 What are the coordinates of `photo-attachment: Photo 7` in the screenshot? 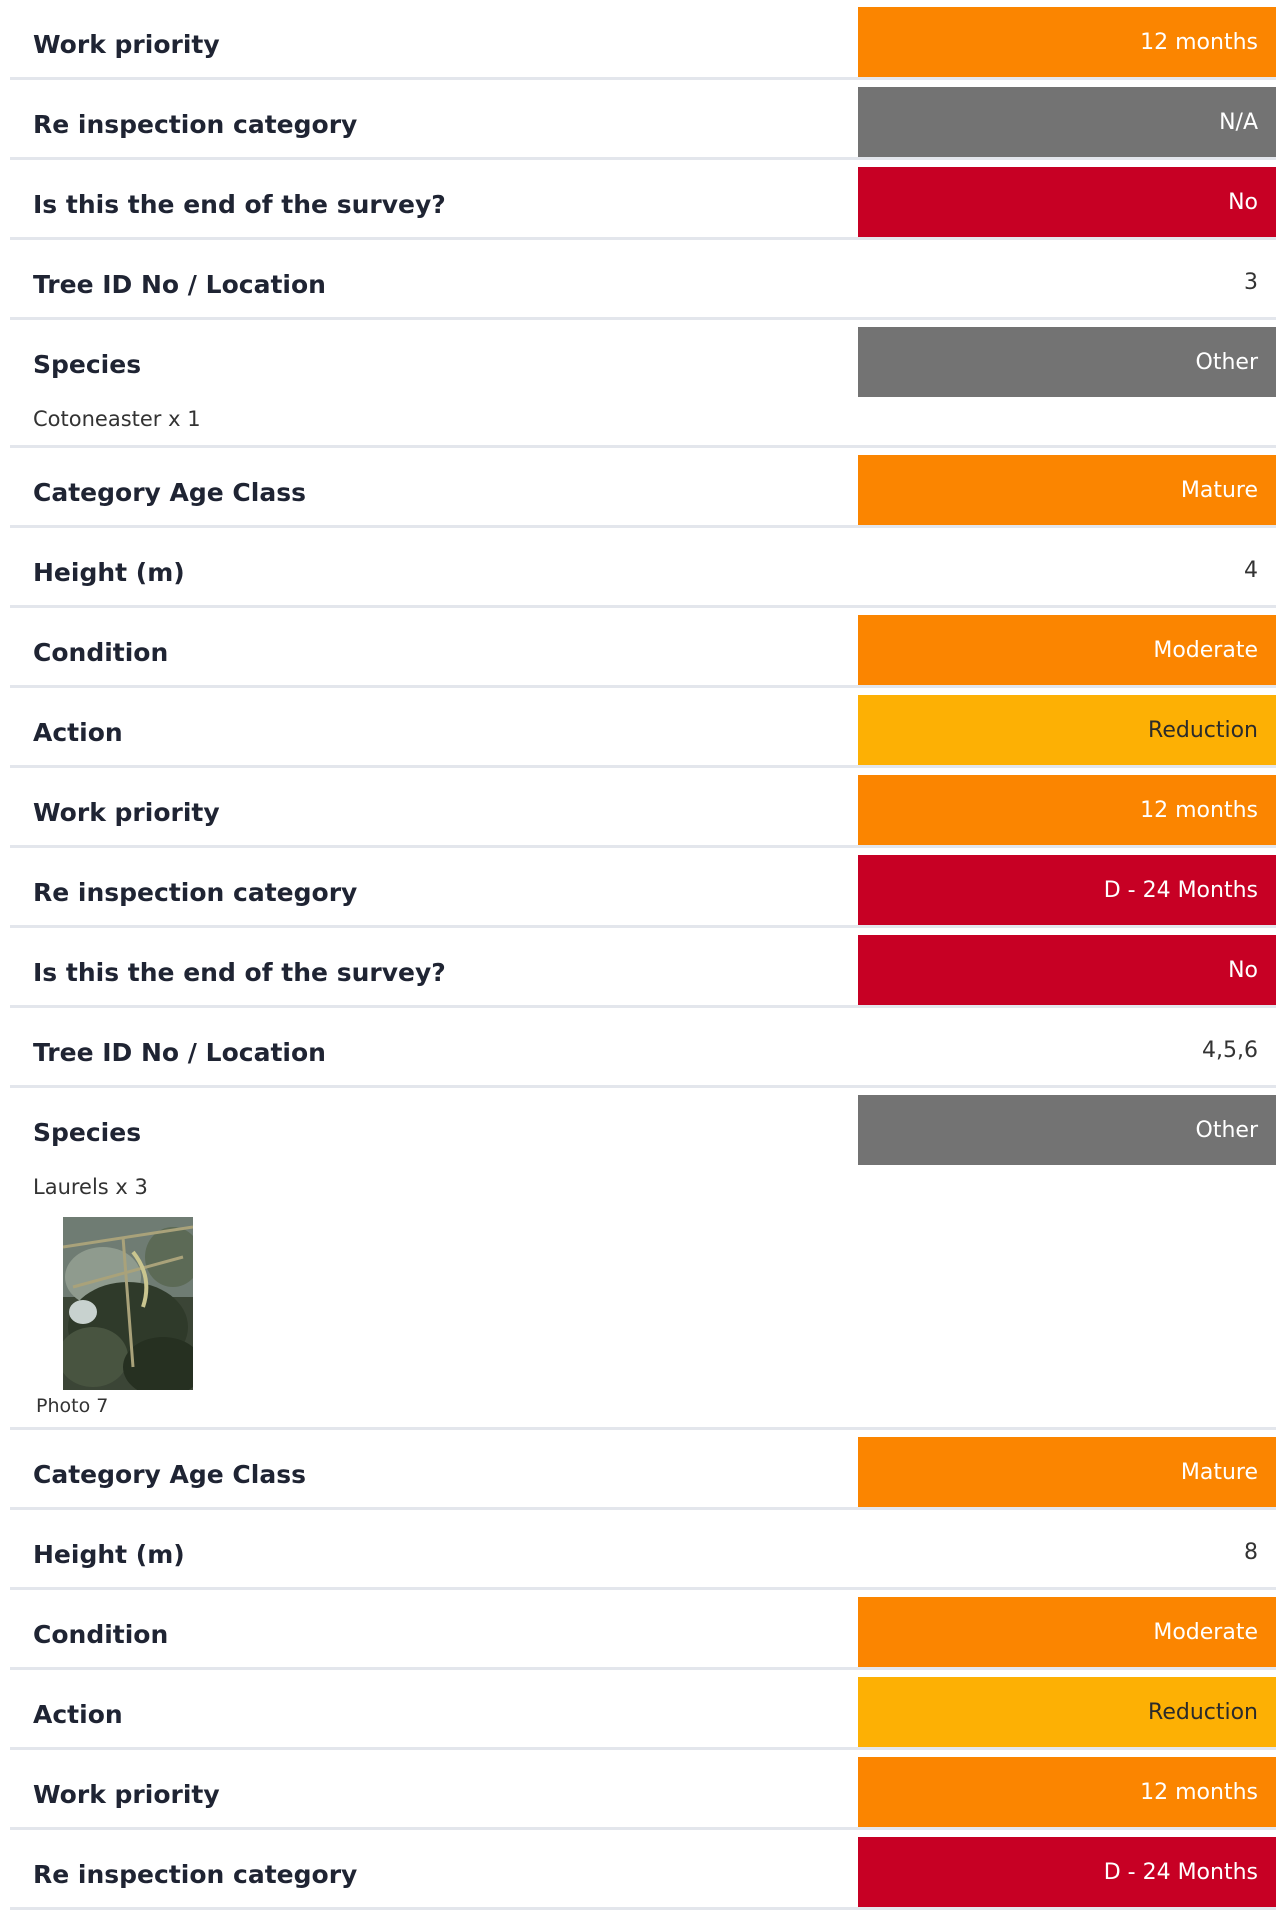 It's located at (656, 1317).